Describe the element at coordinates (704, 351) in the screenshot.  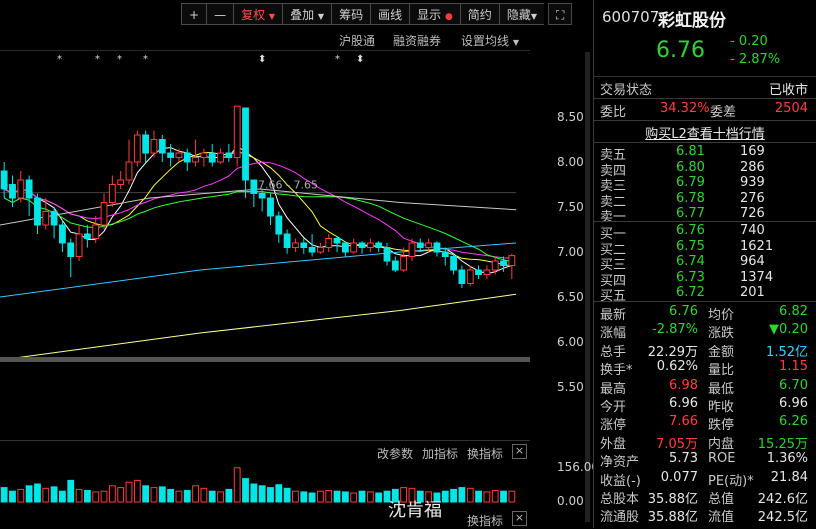
I see `stat-row: 总手 22.29万 金额 1.52亿` at that location.